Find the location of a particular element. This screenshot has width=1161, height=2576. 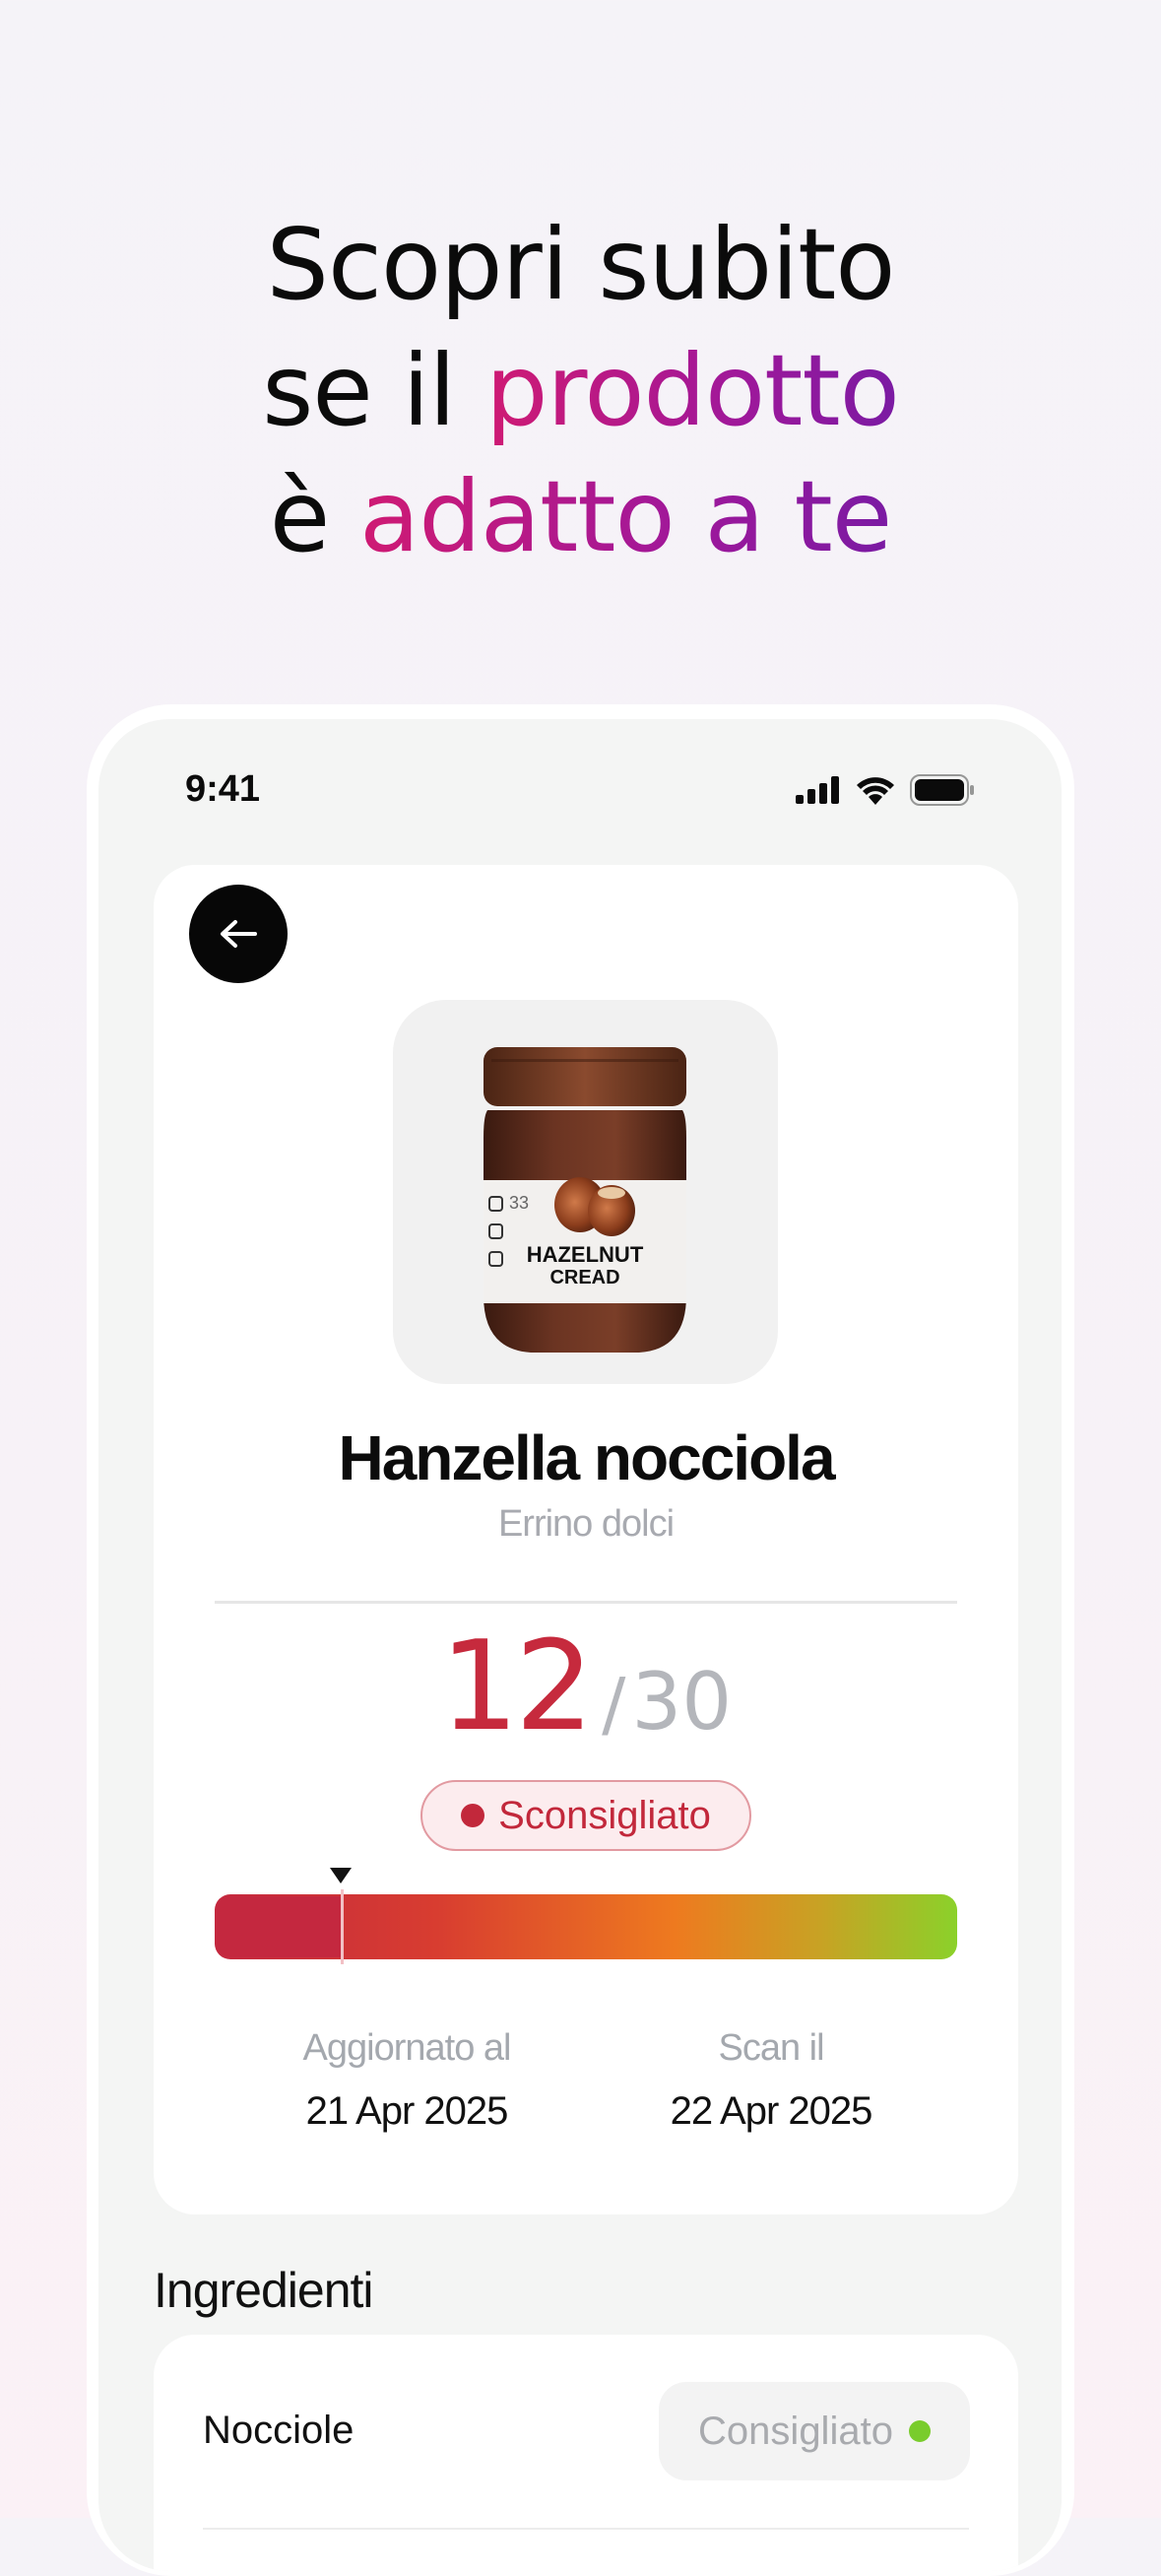

scan-date: Scan il 22 Apr 2025 is located at coordinates (771, 2081).